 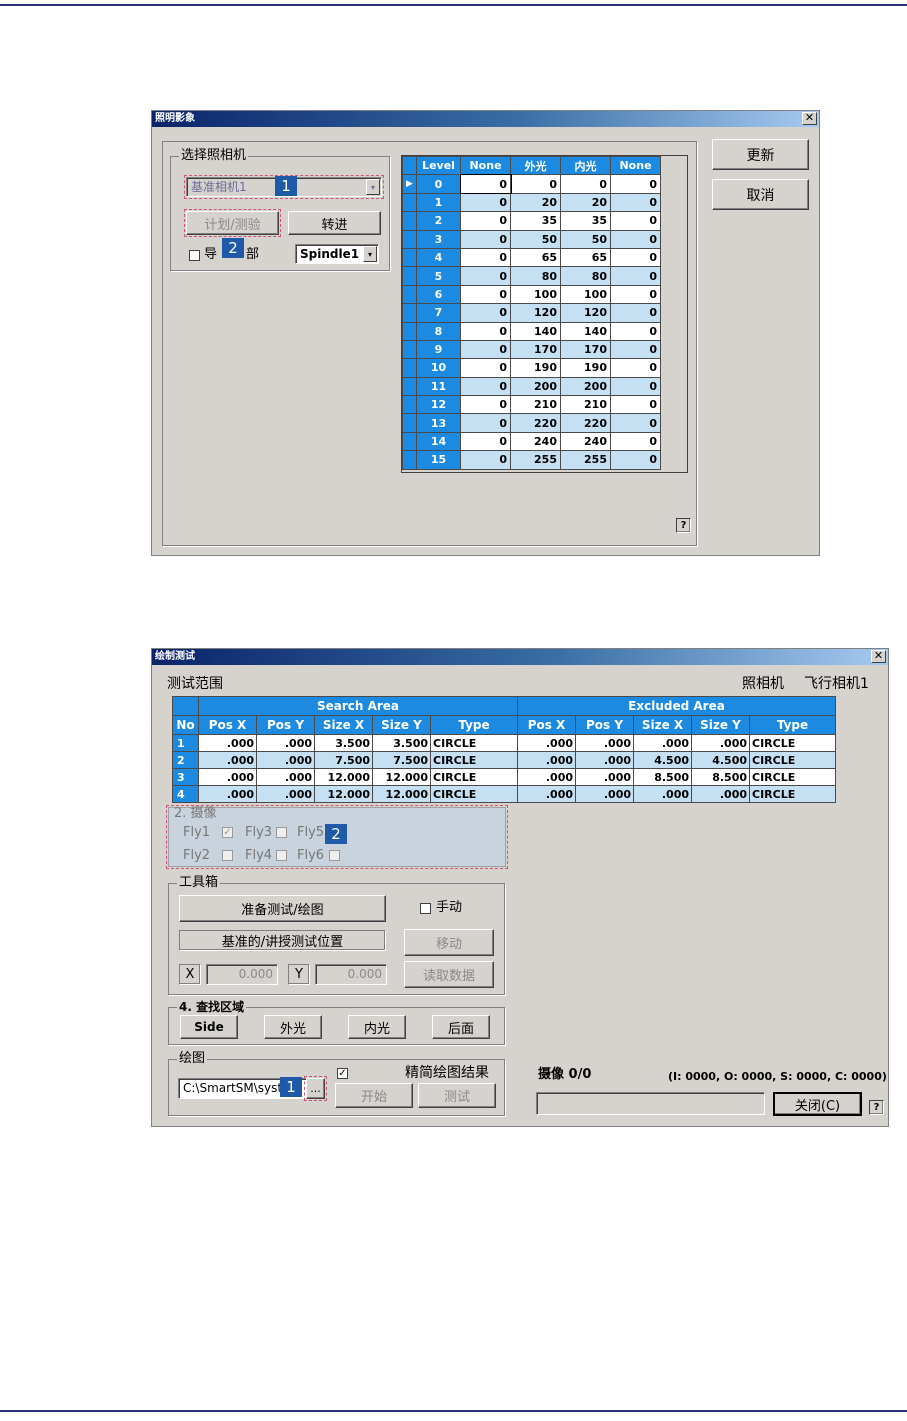 What do you see at coordinates (194, 255) in the screenshot?
I see `import-checkbox` at bounding box center [194, 255].